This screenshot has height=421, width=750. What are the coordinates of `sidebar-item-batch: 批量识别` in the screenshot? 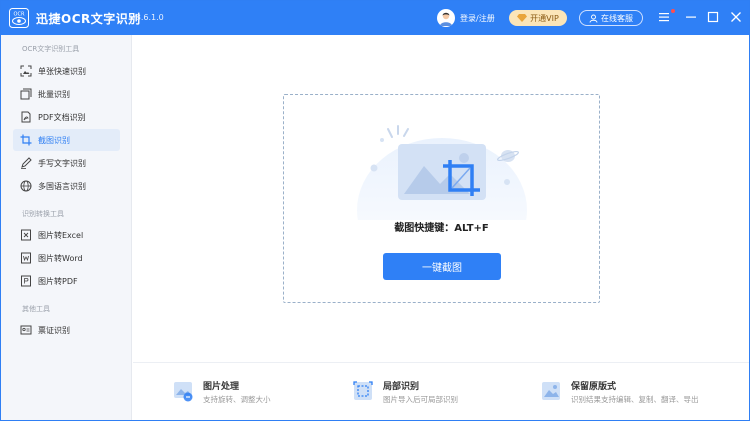 It's located at (66, 94).